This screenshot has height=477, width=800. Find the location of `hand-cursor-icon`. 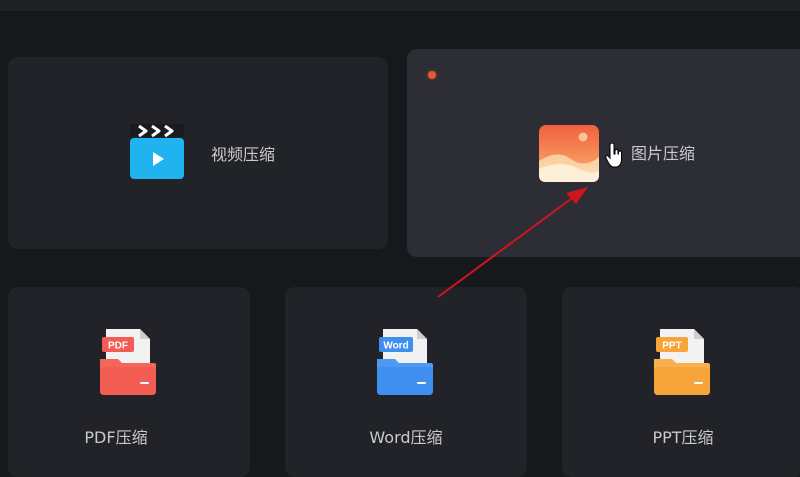

hand-cursor-icon is located at coordinates (613, 155).